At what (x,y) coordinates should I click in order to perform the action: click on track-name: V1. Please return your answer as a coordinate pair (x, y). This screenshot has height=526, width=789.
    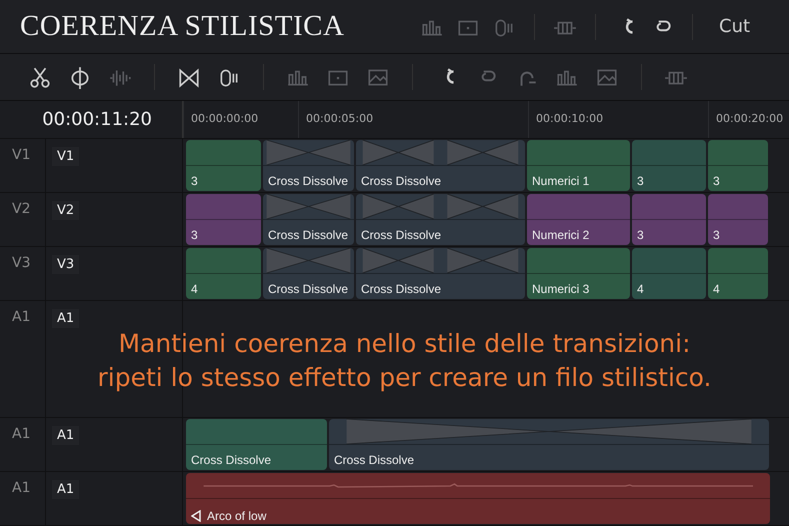
    Looking at the image, I should click on (23, 165).